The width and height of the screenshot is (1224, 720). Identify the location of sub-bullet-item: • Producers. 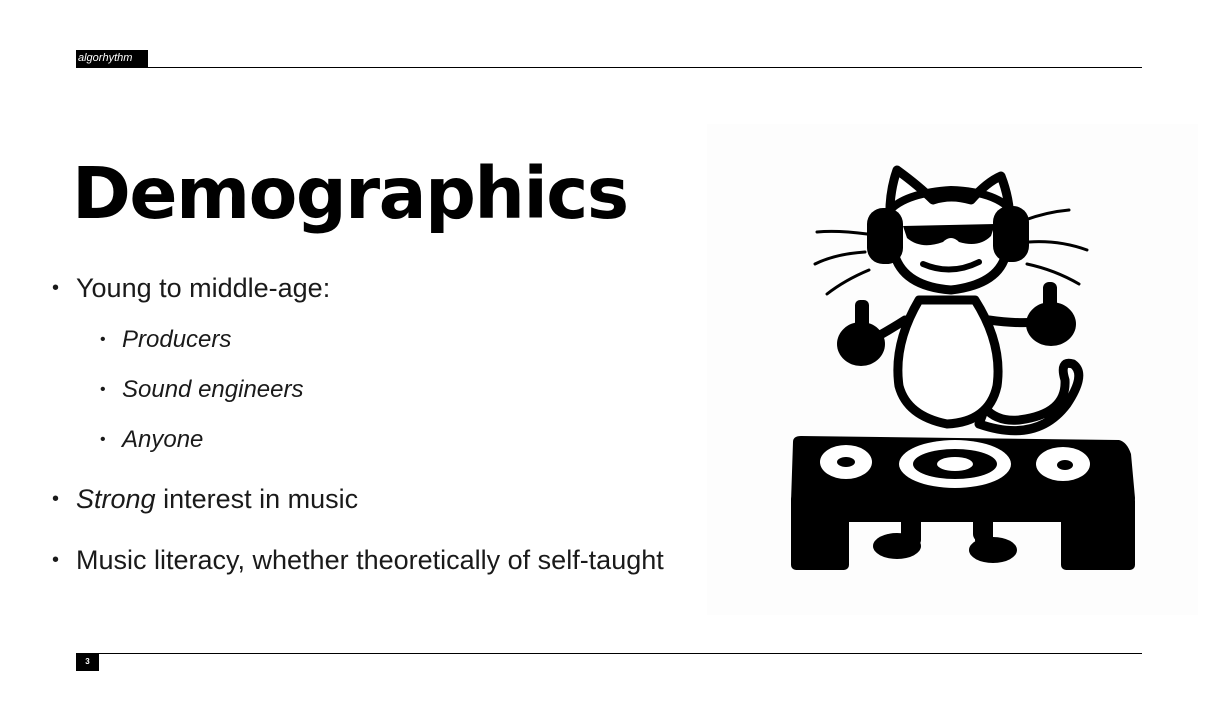
(166, 340).